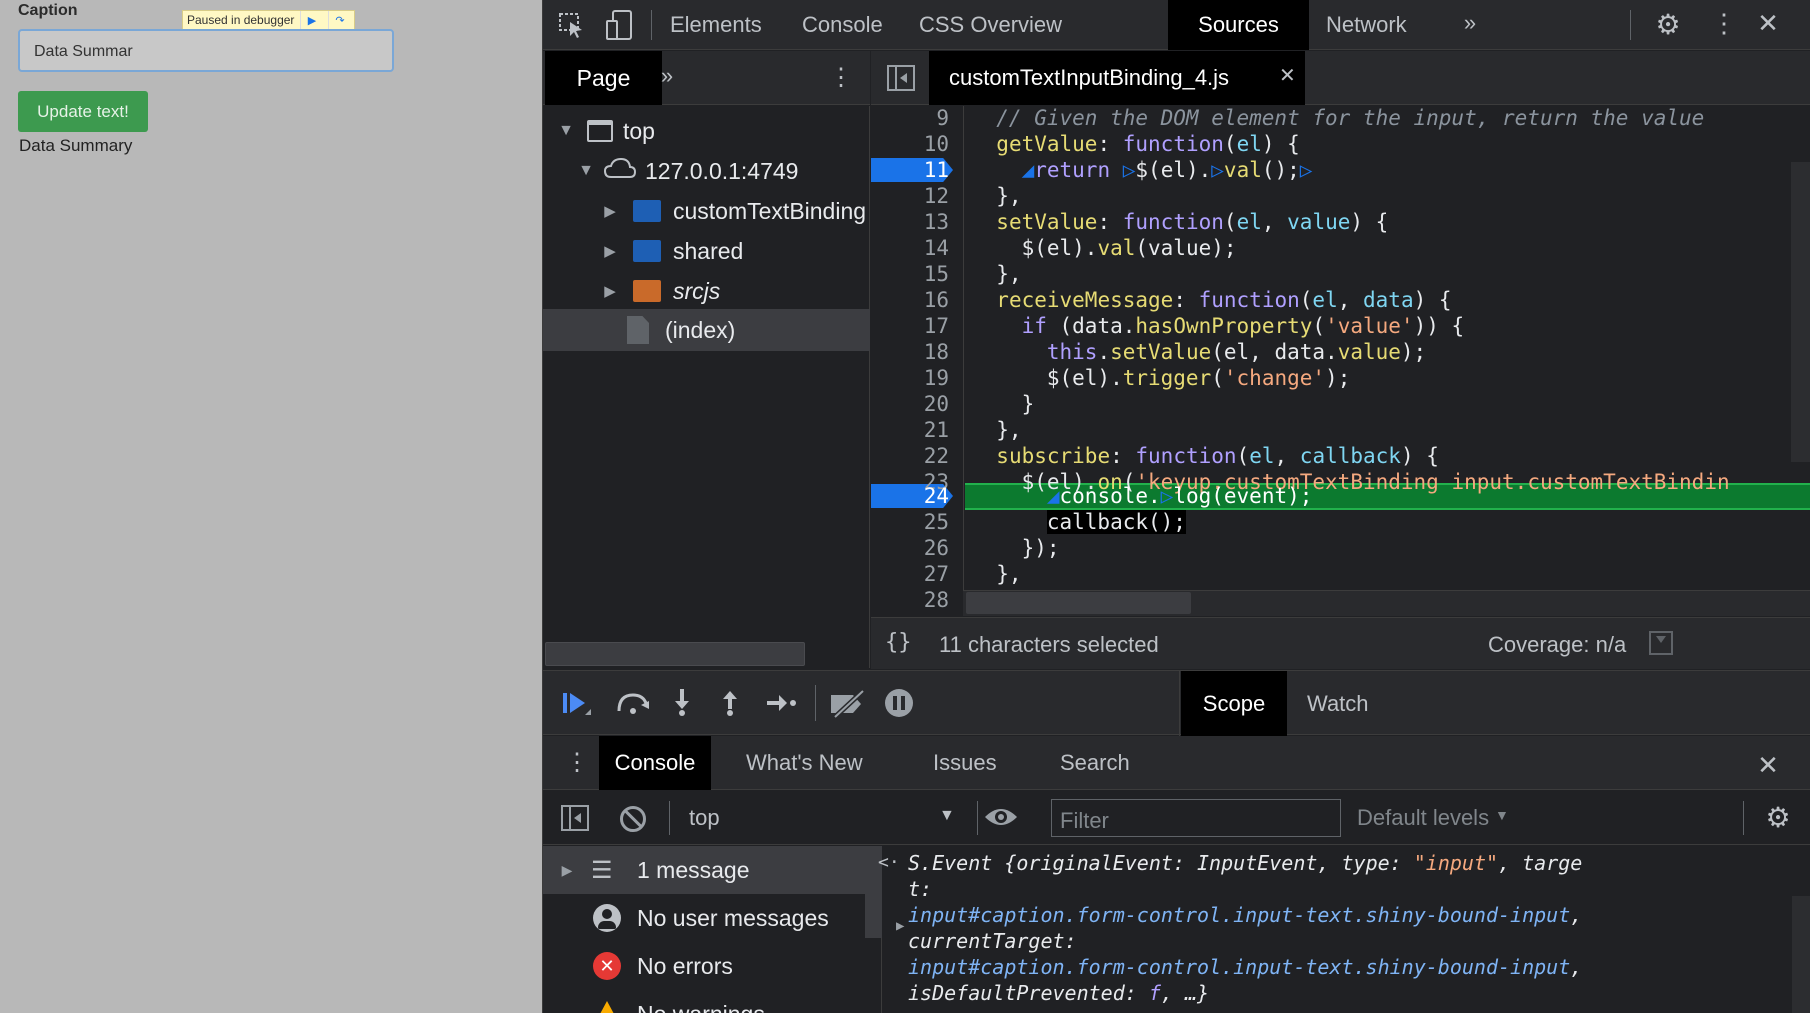  I want to click on line-number: 25, so click(917, 522).